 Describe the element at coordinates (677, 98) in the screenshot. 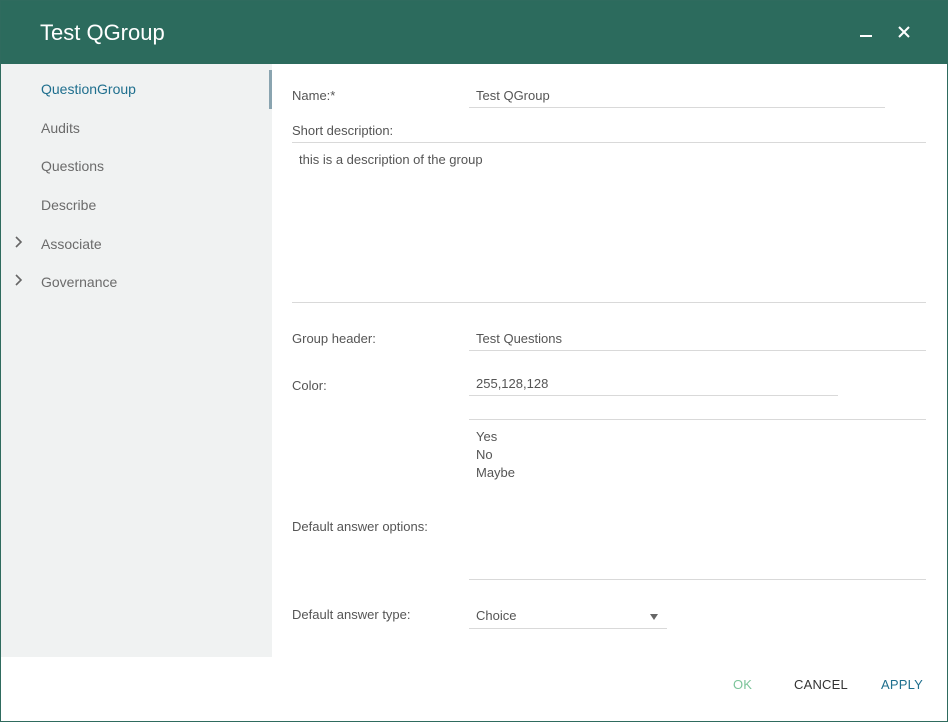

I see `name-input: Test QGroup` at that location.